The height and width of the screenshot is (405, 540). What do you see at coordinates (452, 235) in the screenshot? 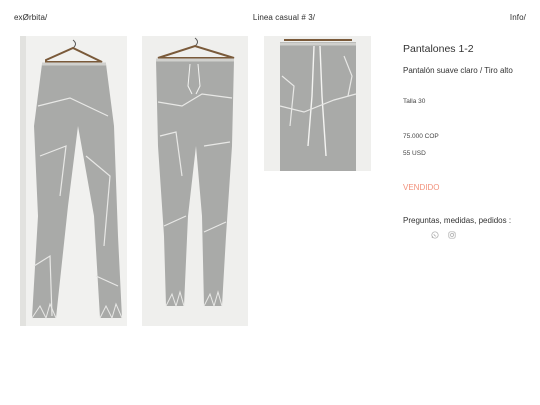
I see `instagram-icon` at bounding box center [452, 235].